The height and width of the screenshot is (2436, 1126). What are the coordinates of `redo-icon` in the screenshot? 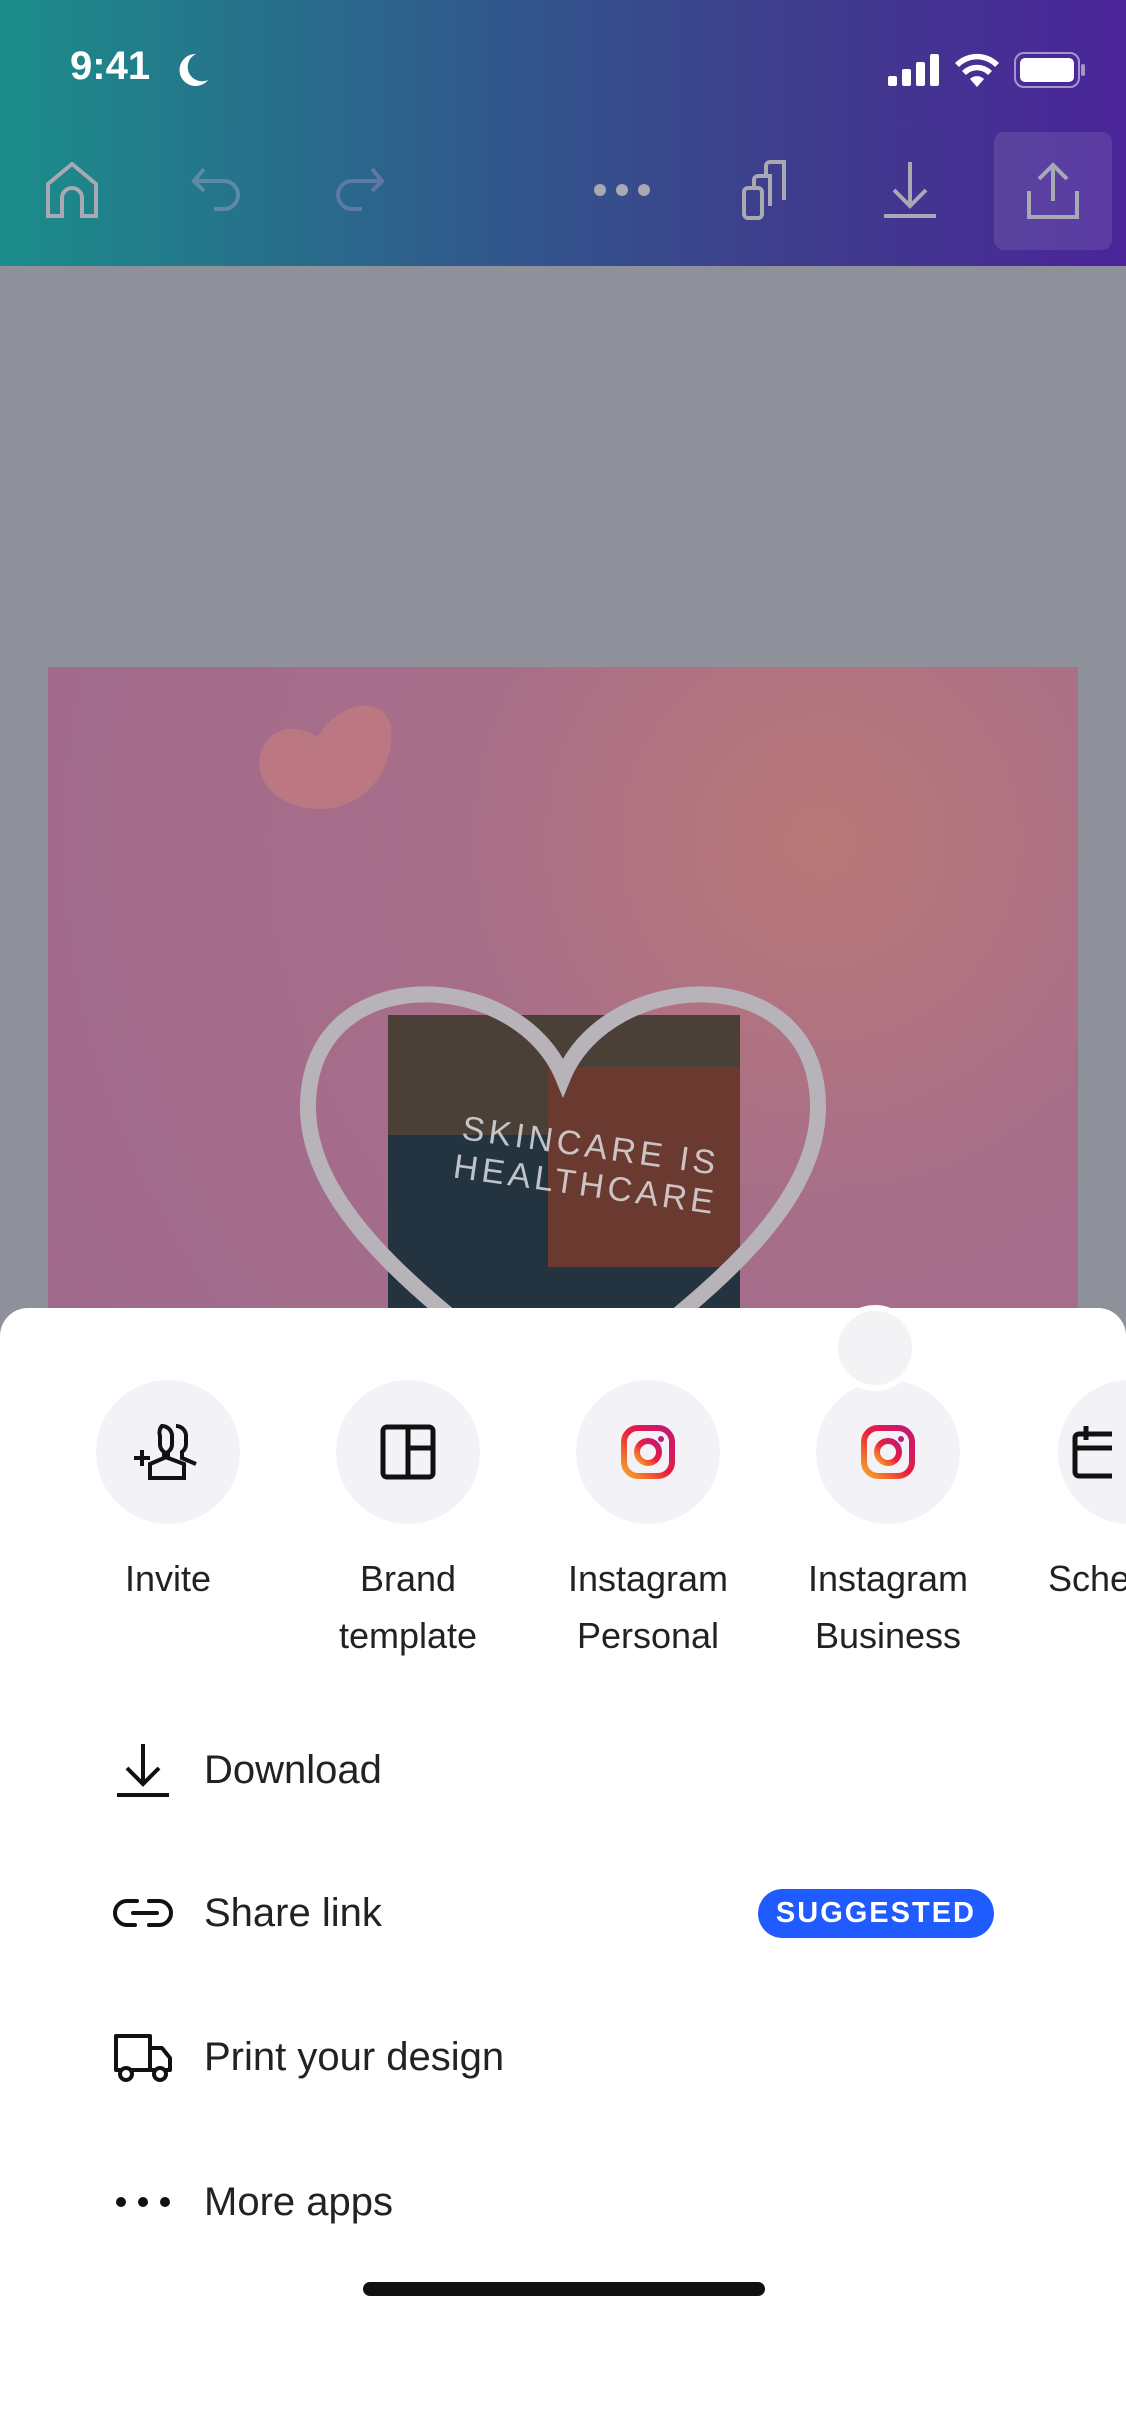 It's located at (360, 189).